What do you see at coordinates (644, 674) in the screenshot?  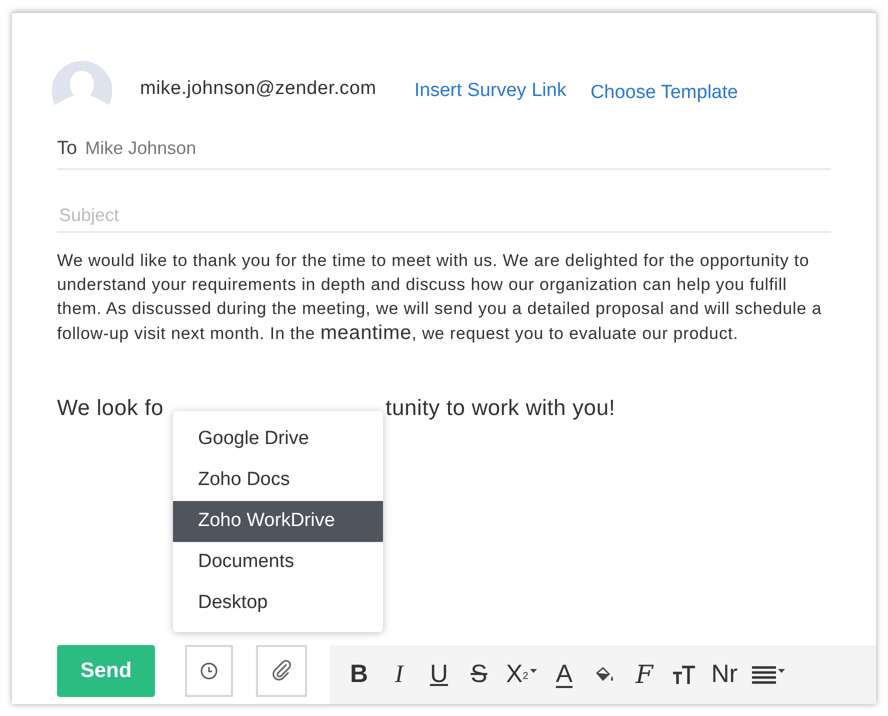 I see `font-button: F` at bounding box center [644, 674].